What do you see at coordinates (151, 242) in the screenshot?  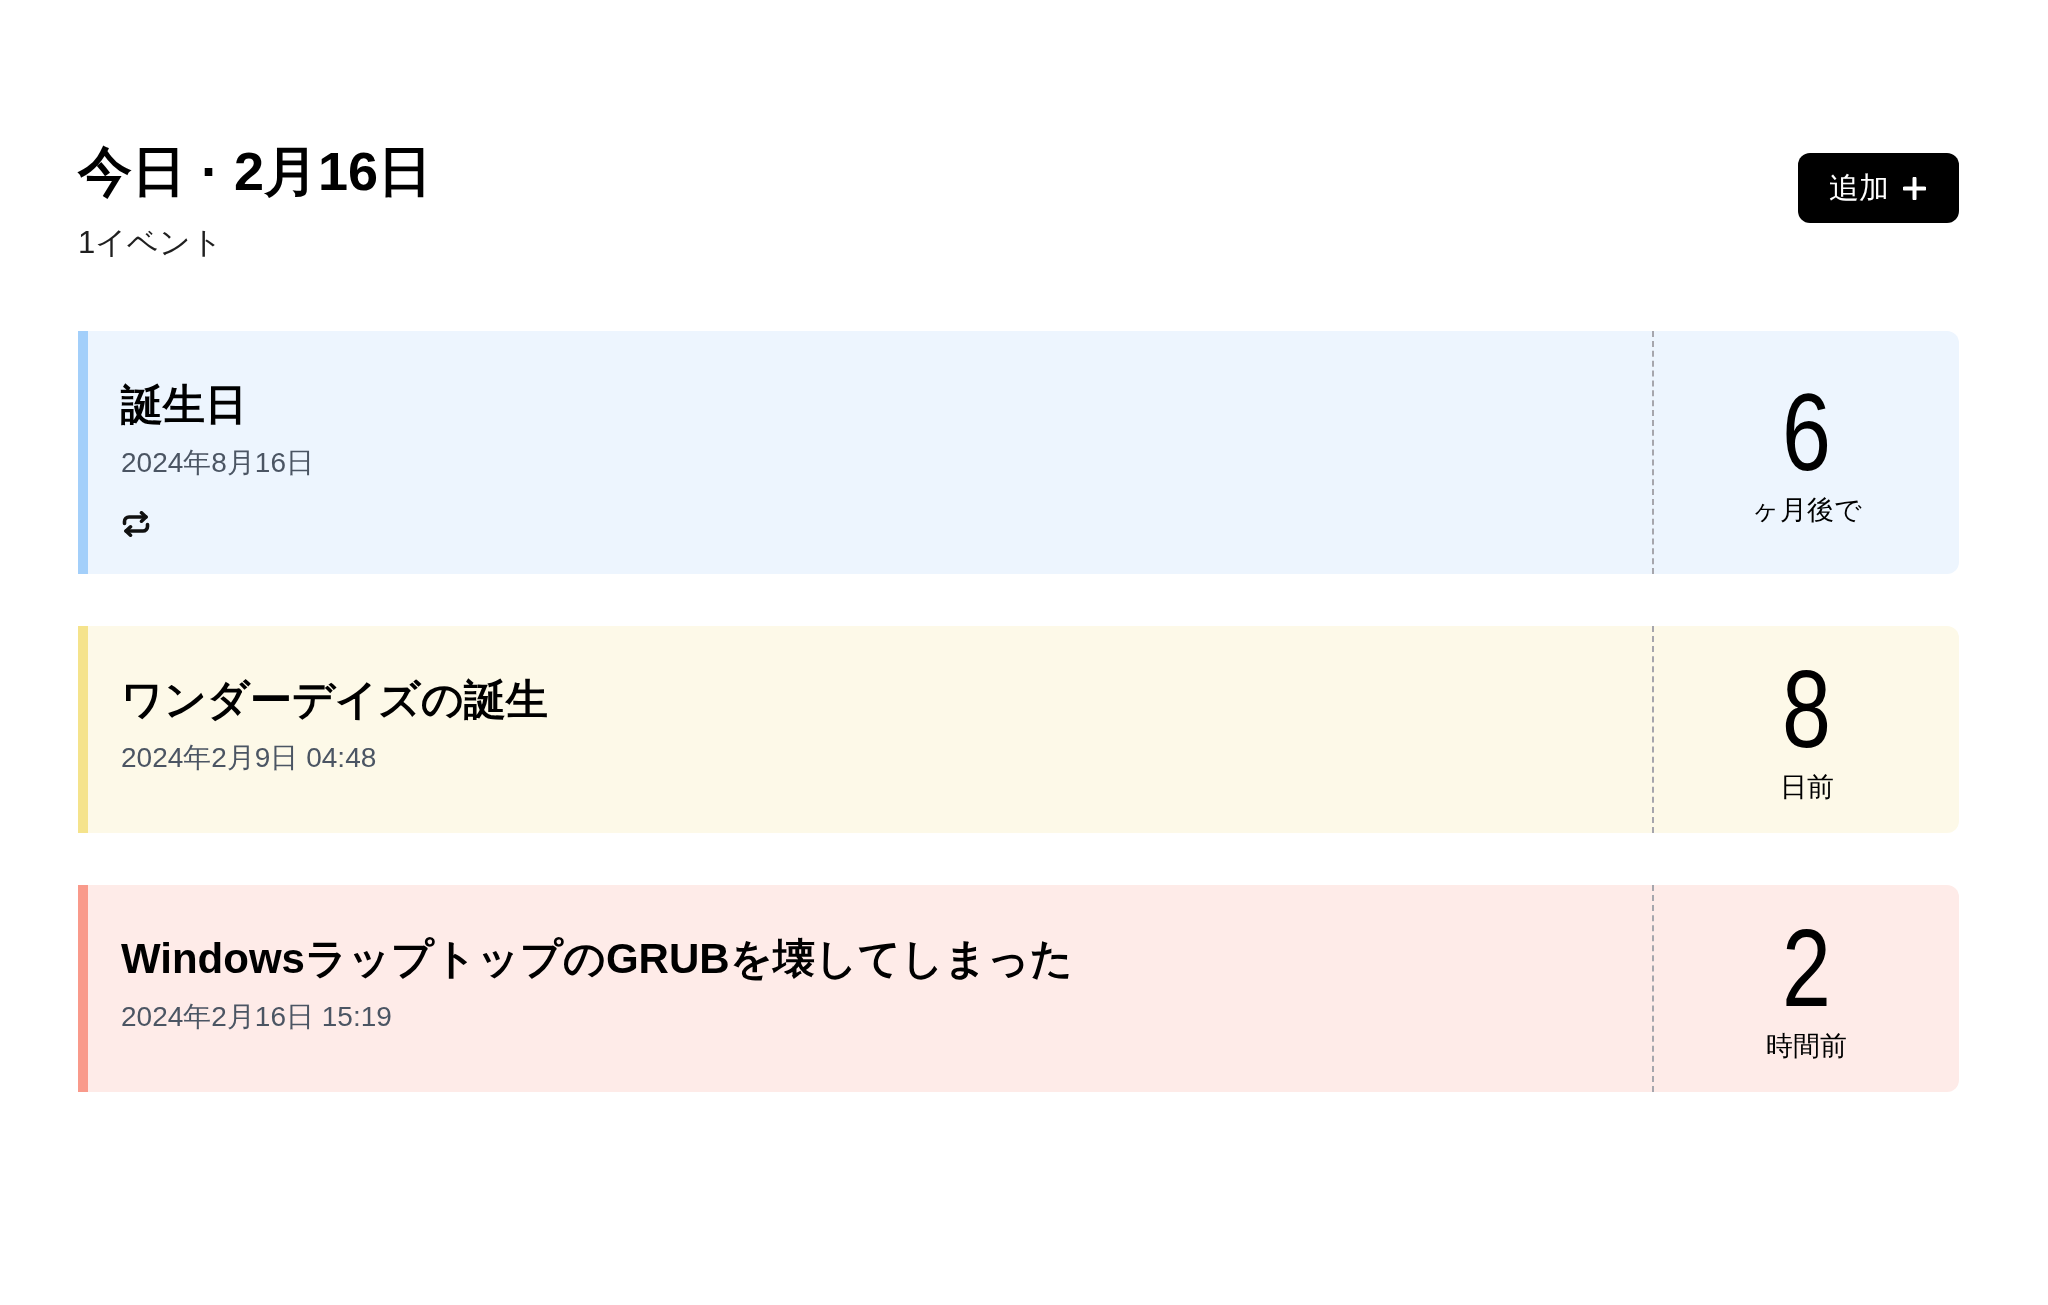 I see `event-count: 1イベント` at bounding box center [151, 242].